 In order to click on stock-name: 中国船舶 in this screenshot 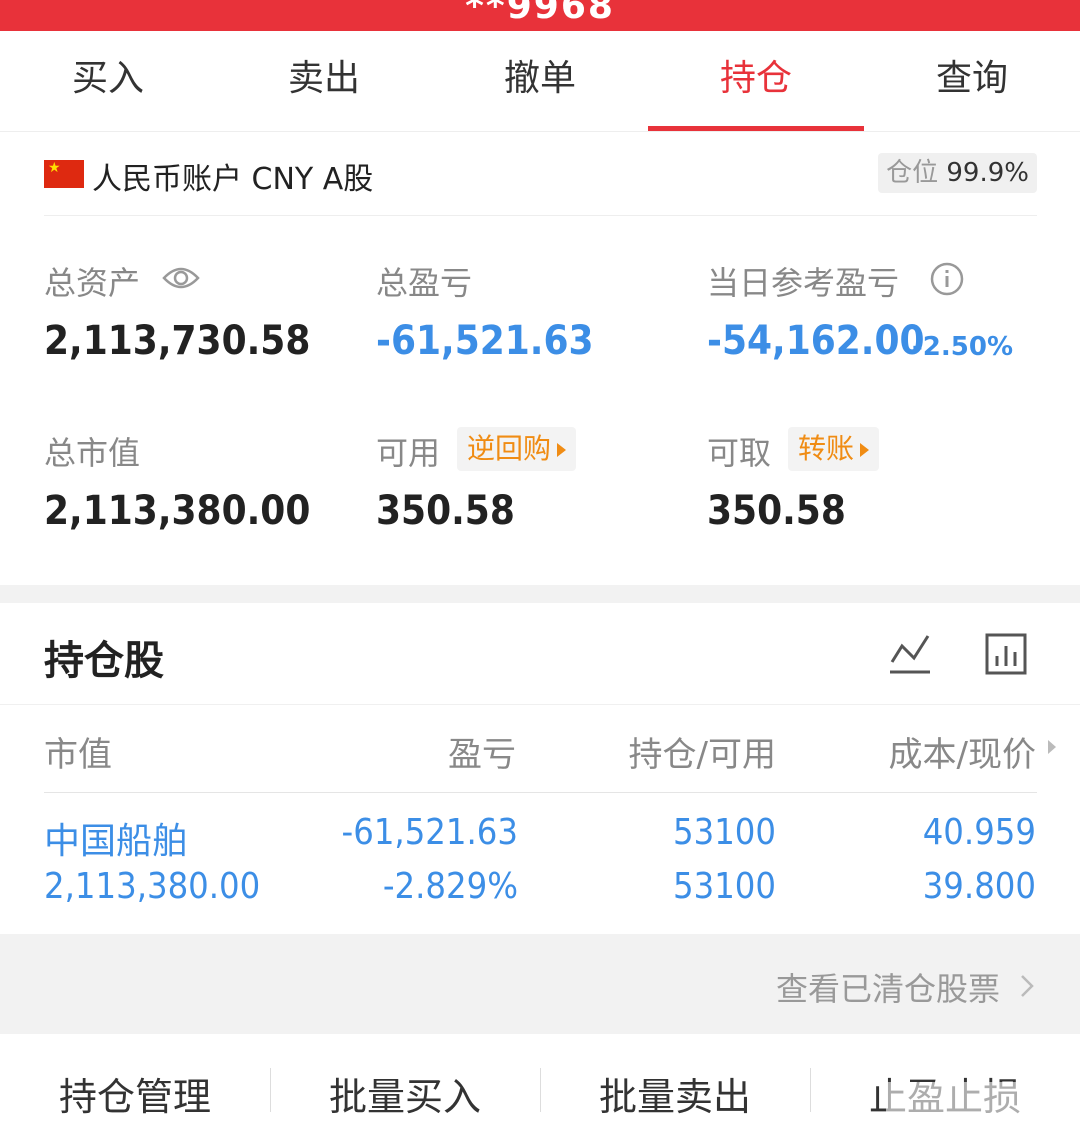, I will do `click(116, 841)`.